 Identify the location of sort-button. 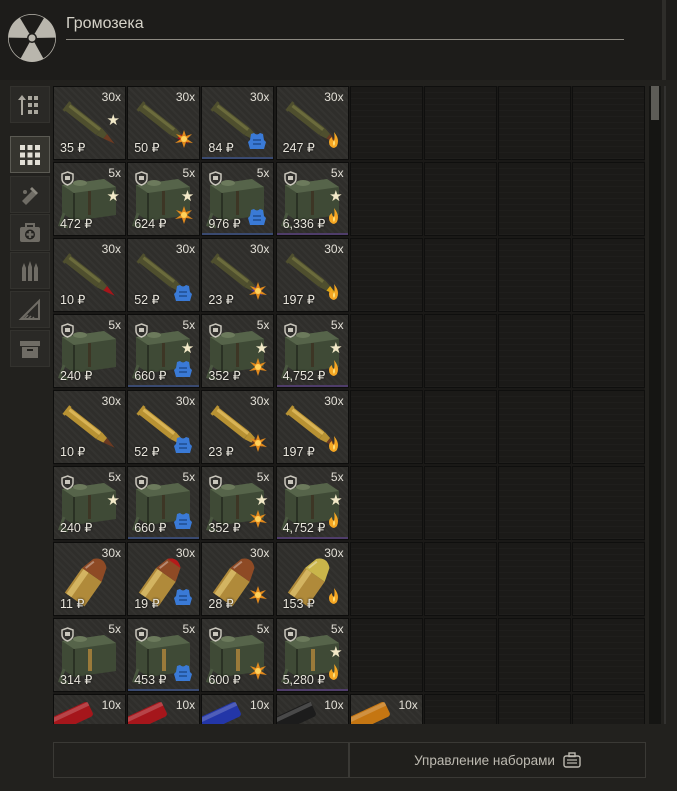
(30, 104).